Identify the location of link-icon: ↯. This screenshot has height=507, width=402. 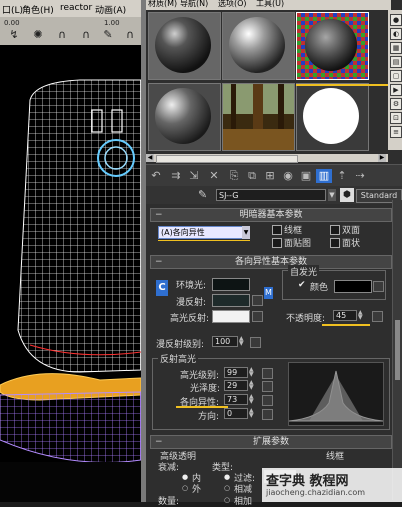
(14, 35).